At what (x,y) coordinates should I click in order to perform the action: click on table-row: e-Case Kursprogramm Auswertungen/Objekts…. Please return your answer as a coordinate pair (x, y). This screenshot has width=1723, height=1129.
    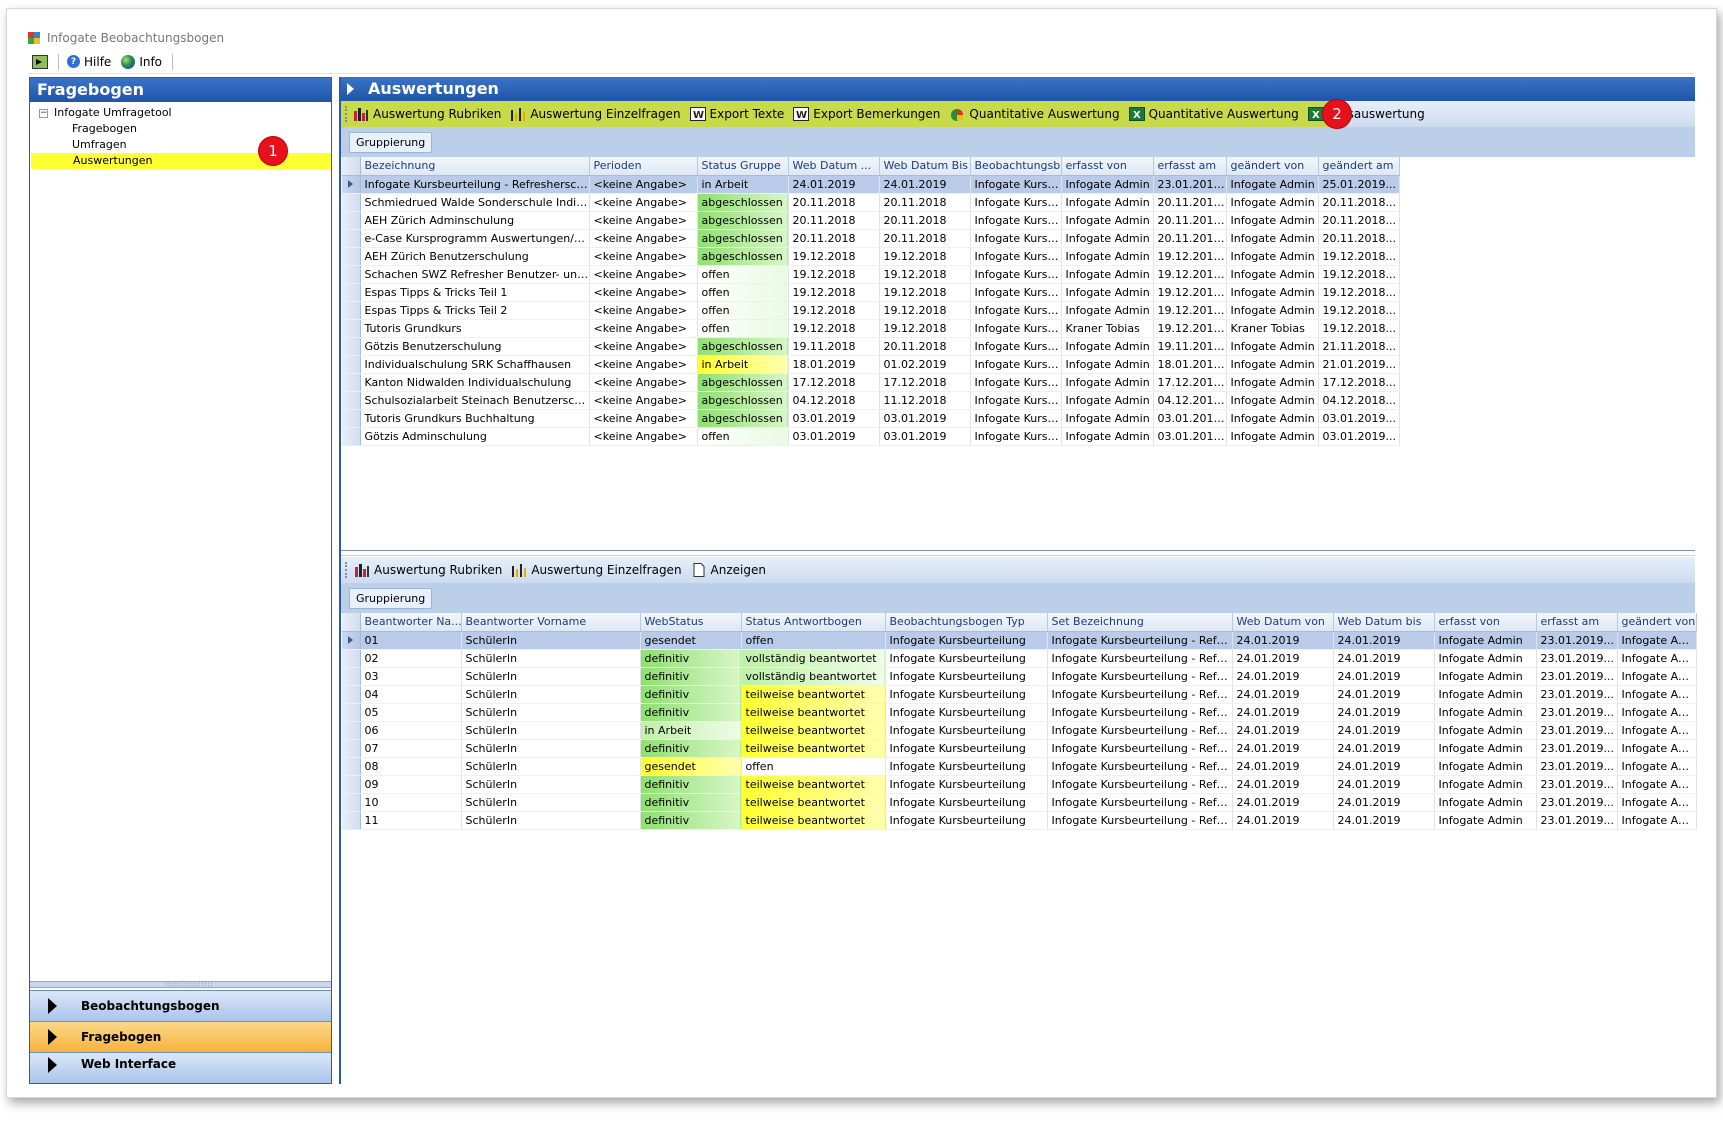
    Looking at the image, I should click on (871, 238).